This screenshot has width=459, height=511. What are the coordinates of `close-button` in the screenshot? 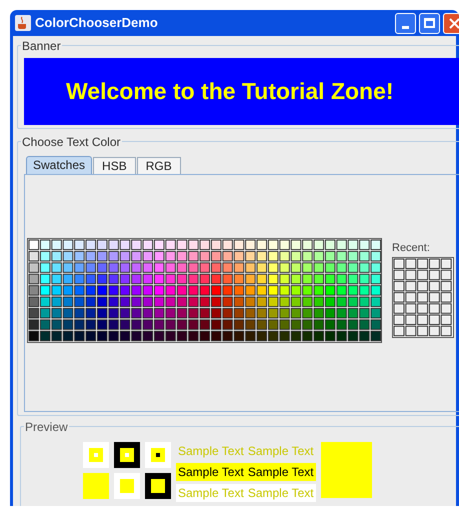 It's located at (451, 23).